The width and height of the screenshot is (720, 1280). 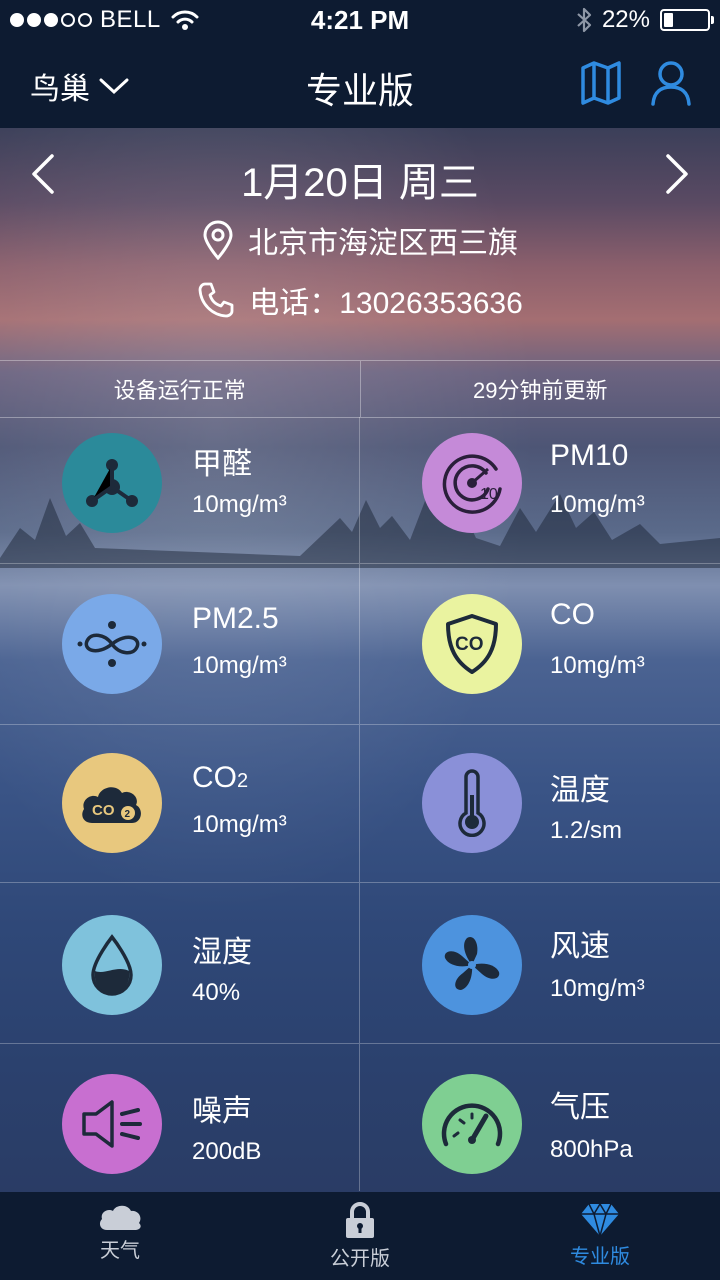 I want to click on formaldehyde-icon-badge, so click(x=112, y=483).